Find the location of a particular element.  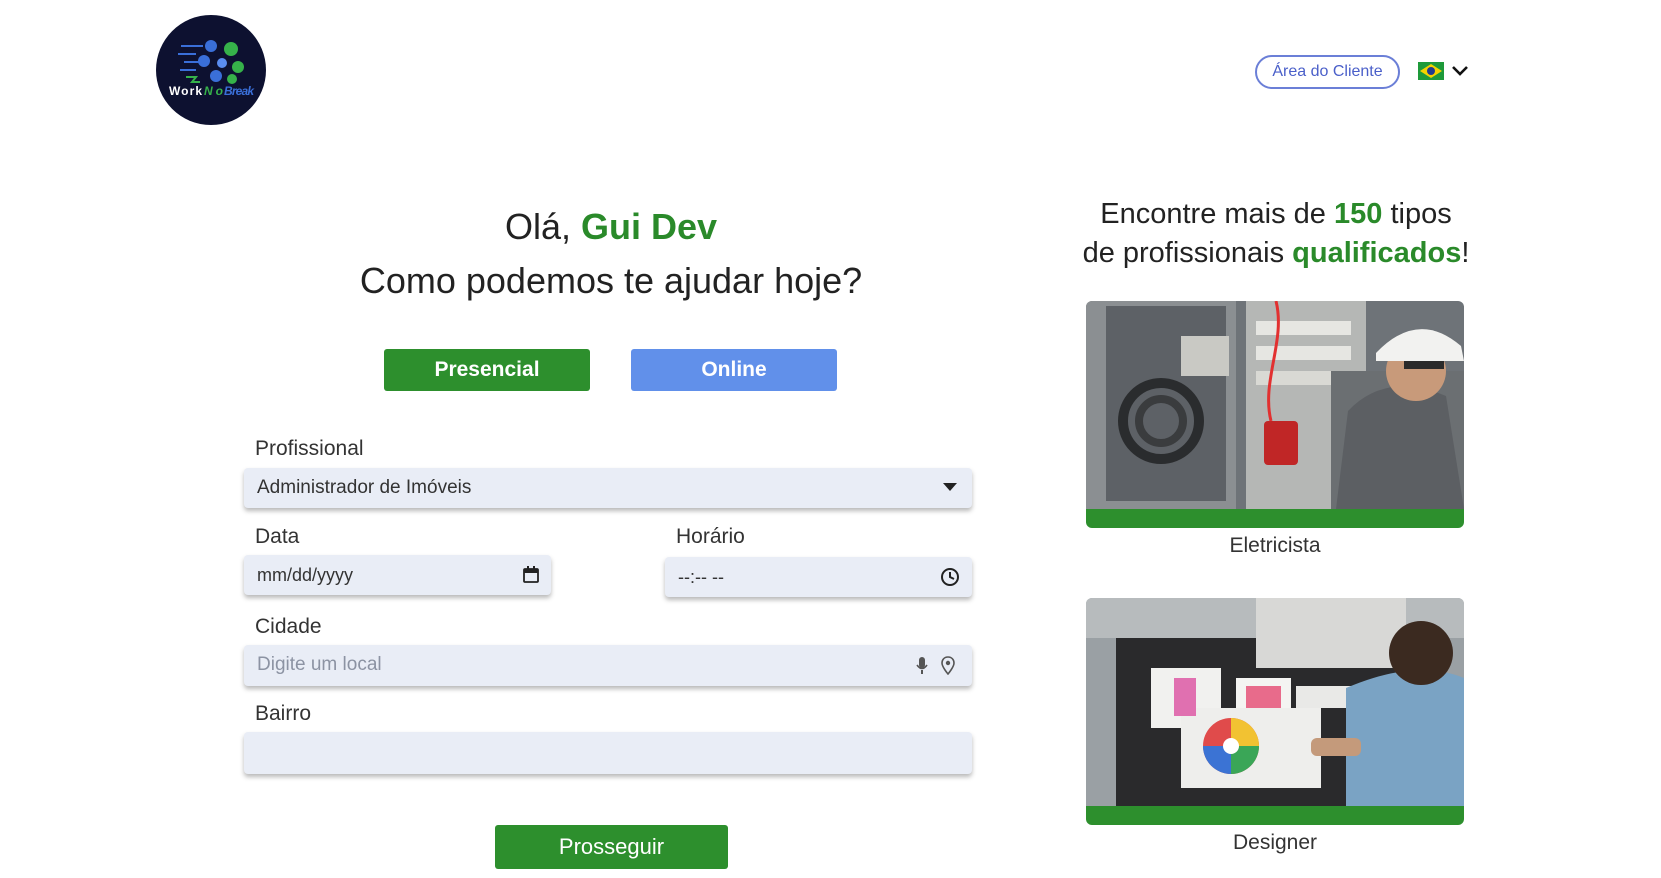

profissional-select: Administrador de Imóveis is located at coordinates (608, 488).